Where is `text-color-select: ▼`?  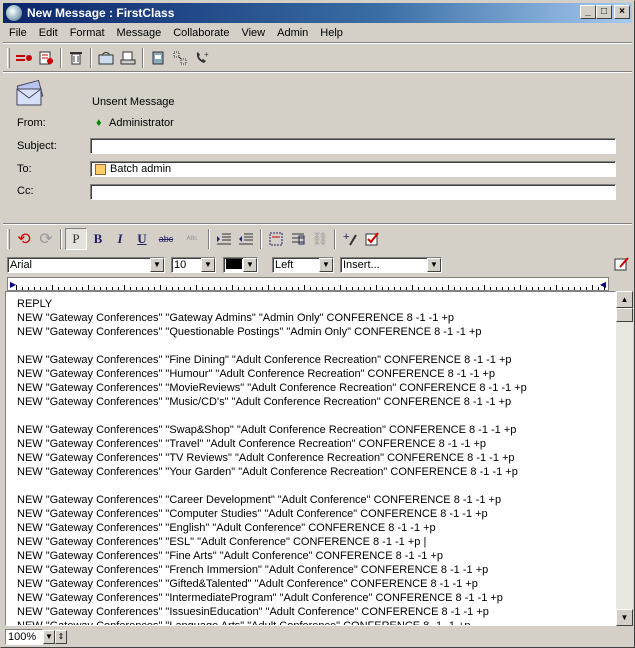 text-color-select: ▼ is located at coordinates (240, 265).